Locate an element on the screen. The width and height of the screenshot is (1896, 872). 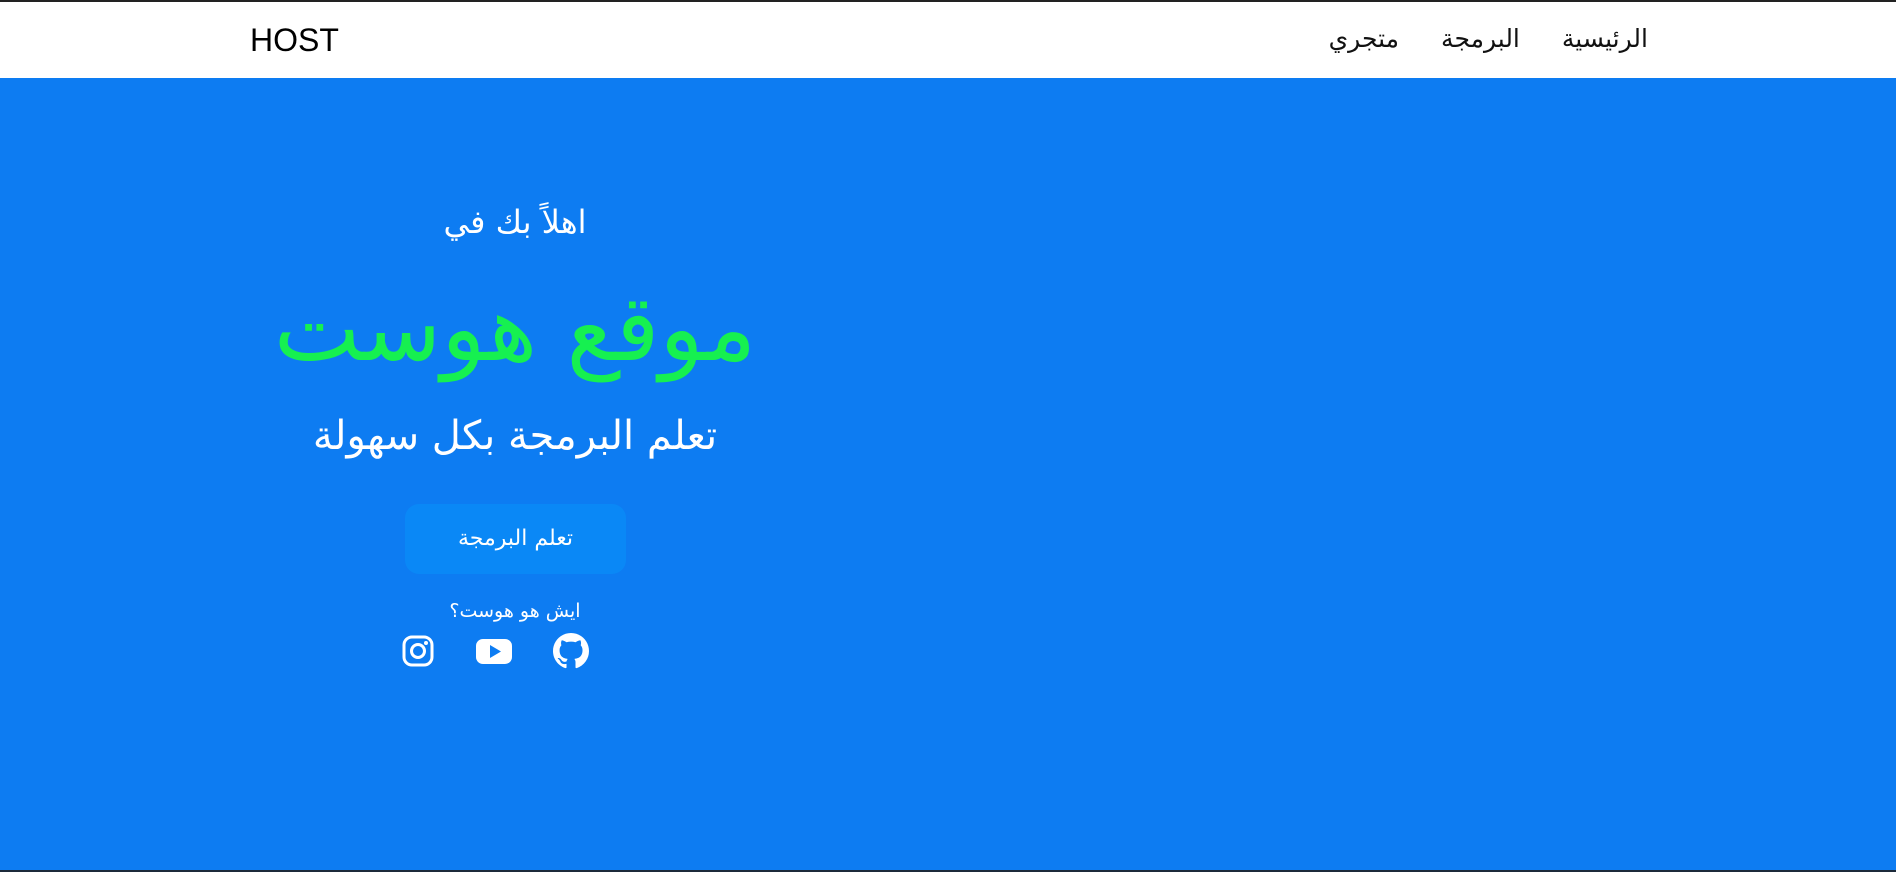
welcome-text: اهلاً بك في is located at coordinates (515, 222).